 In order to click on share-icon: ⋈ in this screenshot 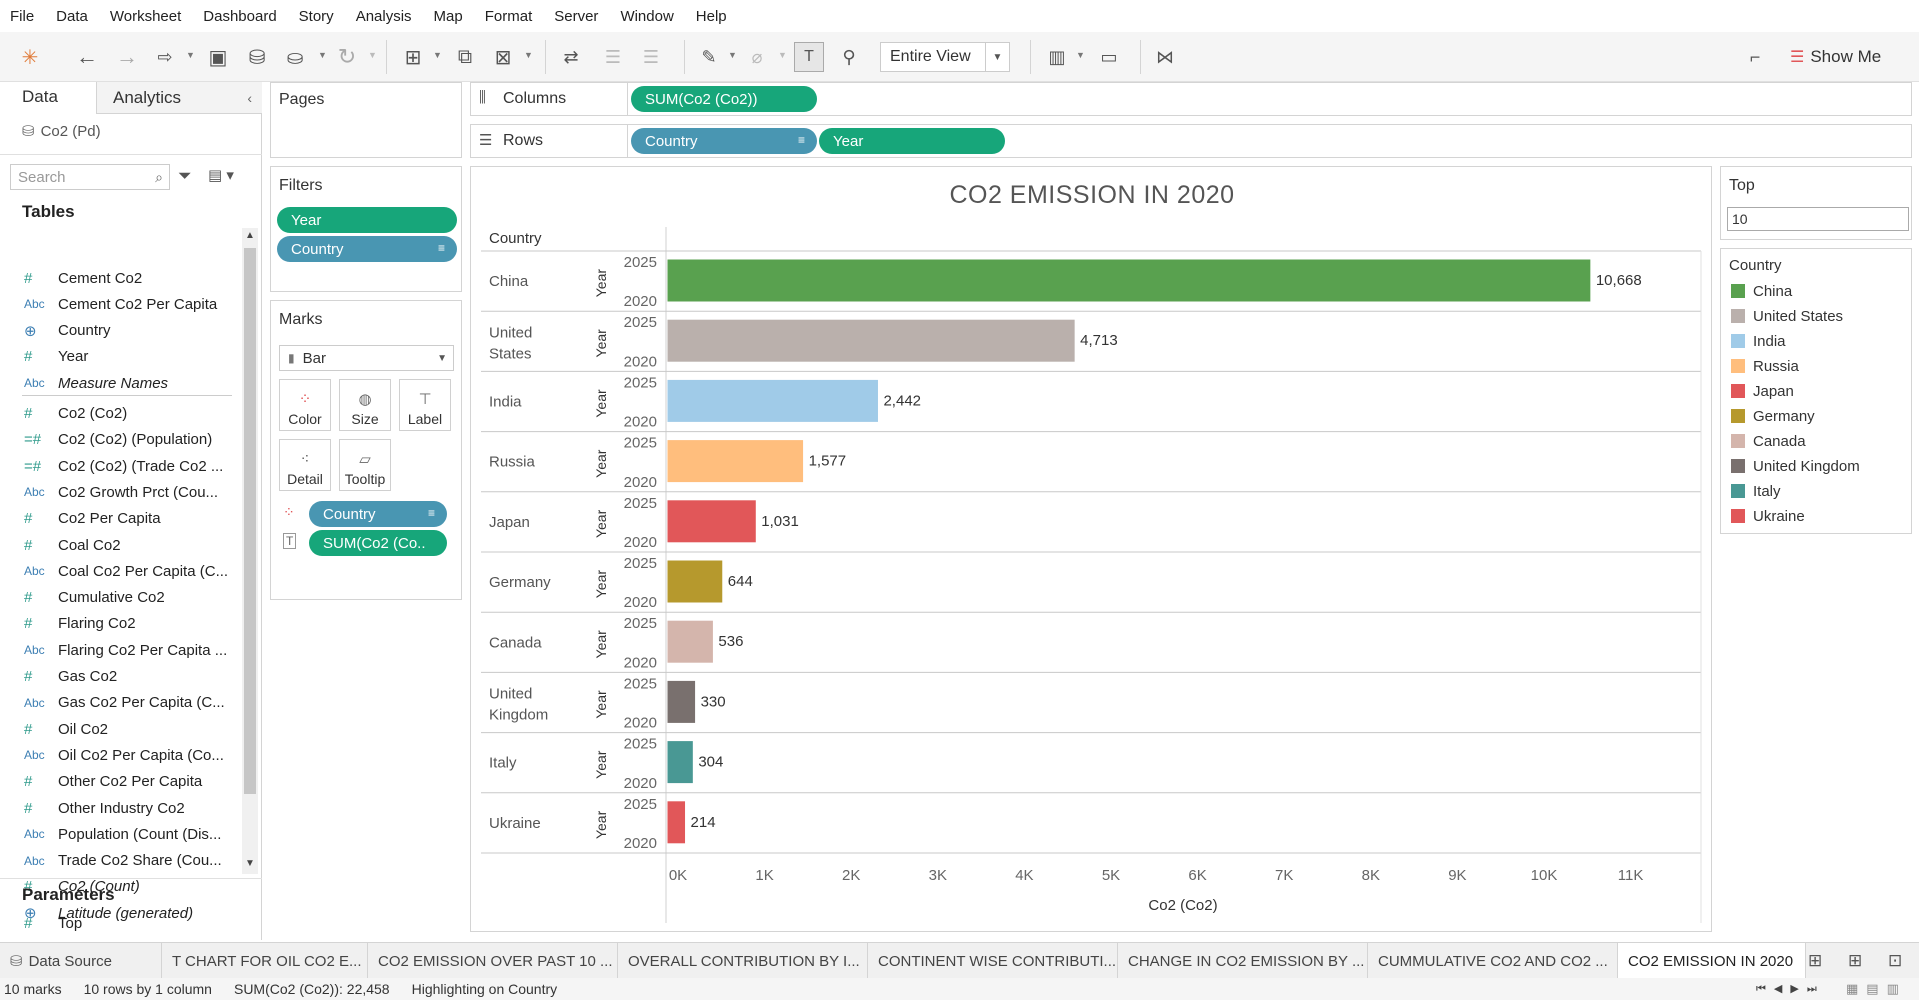, I will do `click(1165, 57)`.